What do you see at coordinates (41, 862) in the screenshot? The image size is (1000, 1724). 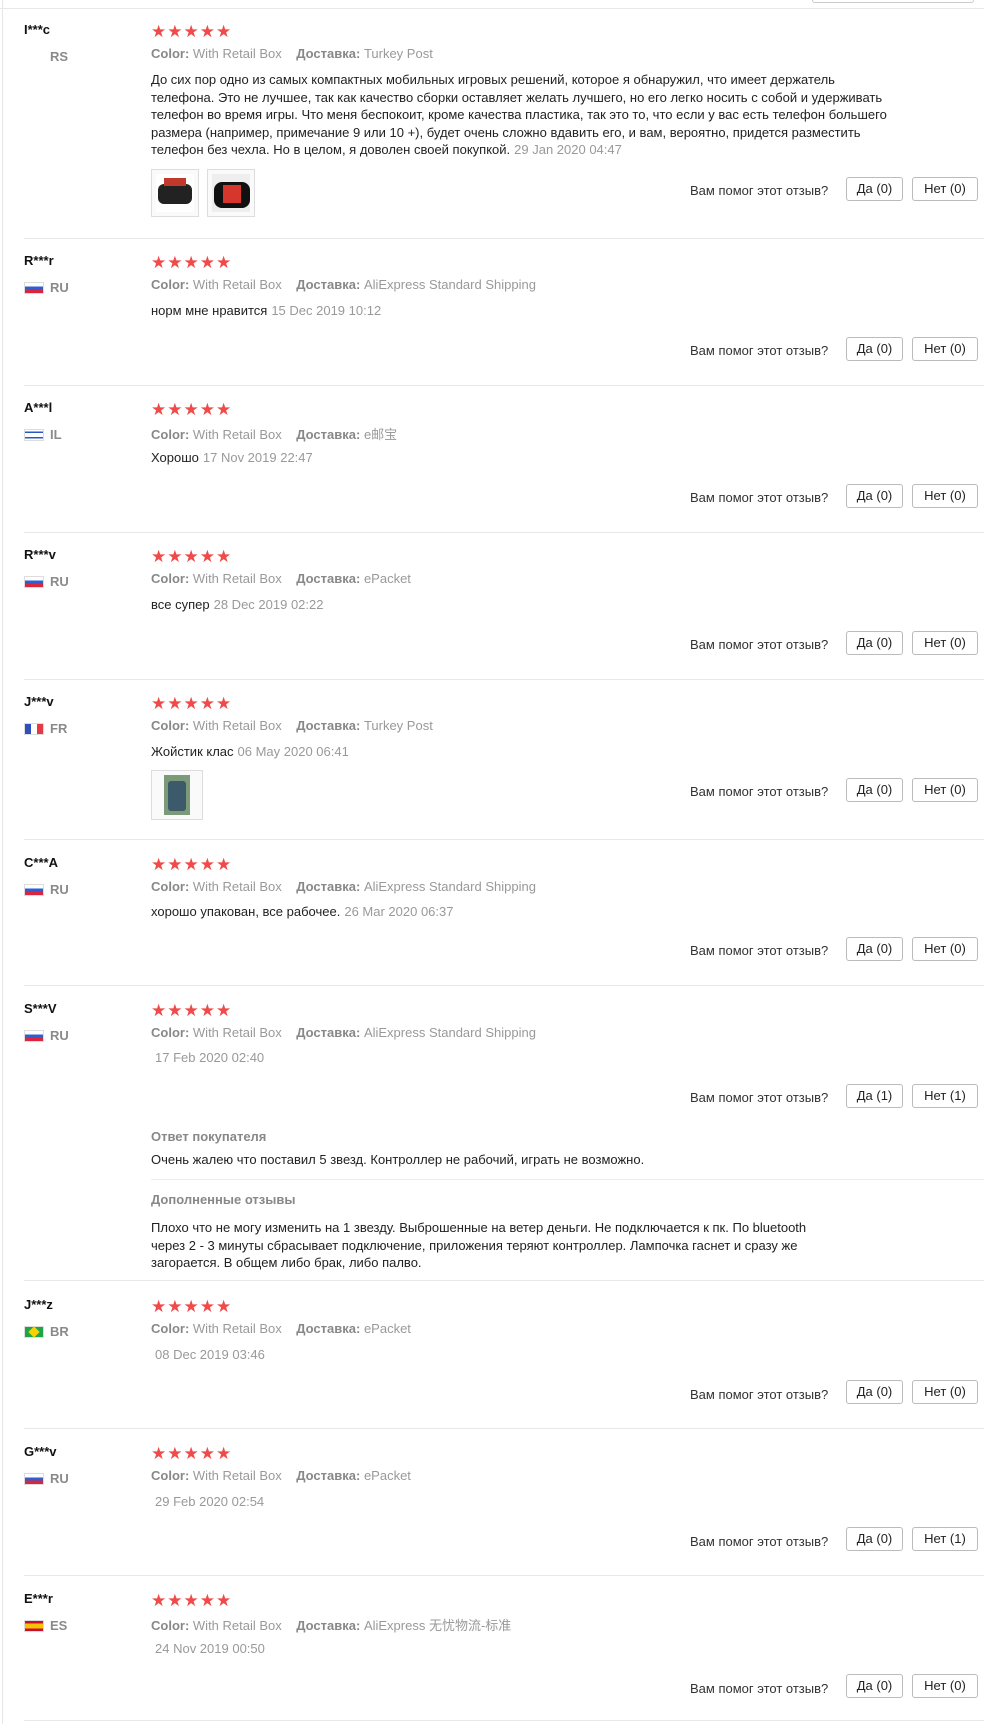 I see `reviewer-name: C***A` at bounding box center [41, 862].